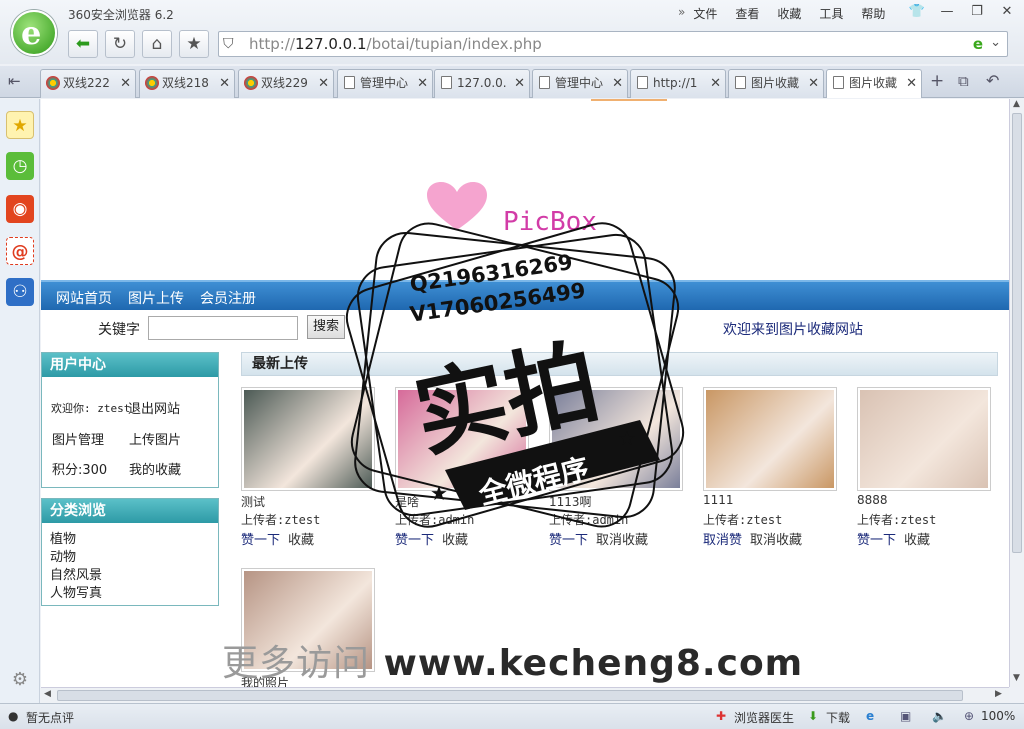 This screenshot has width=1024, height=729. What do you see at coordinates (482, 83) in the screenshot?
I see `tab-5: 127.0.0. ✕` at bounding box center [482, 83].